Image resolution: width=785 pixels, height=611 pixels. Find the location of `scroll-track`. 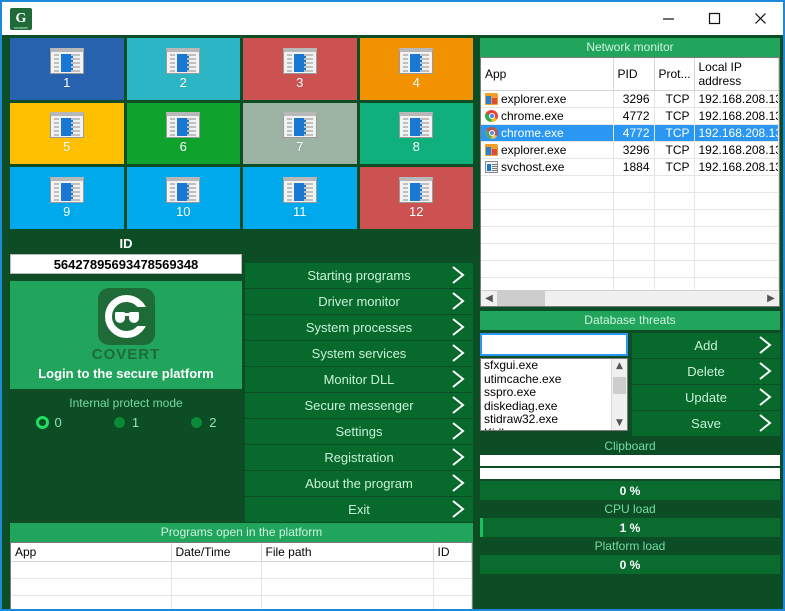

scroll-track is located at coordinates (630, 298).